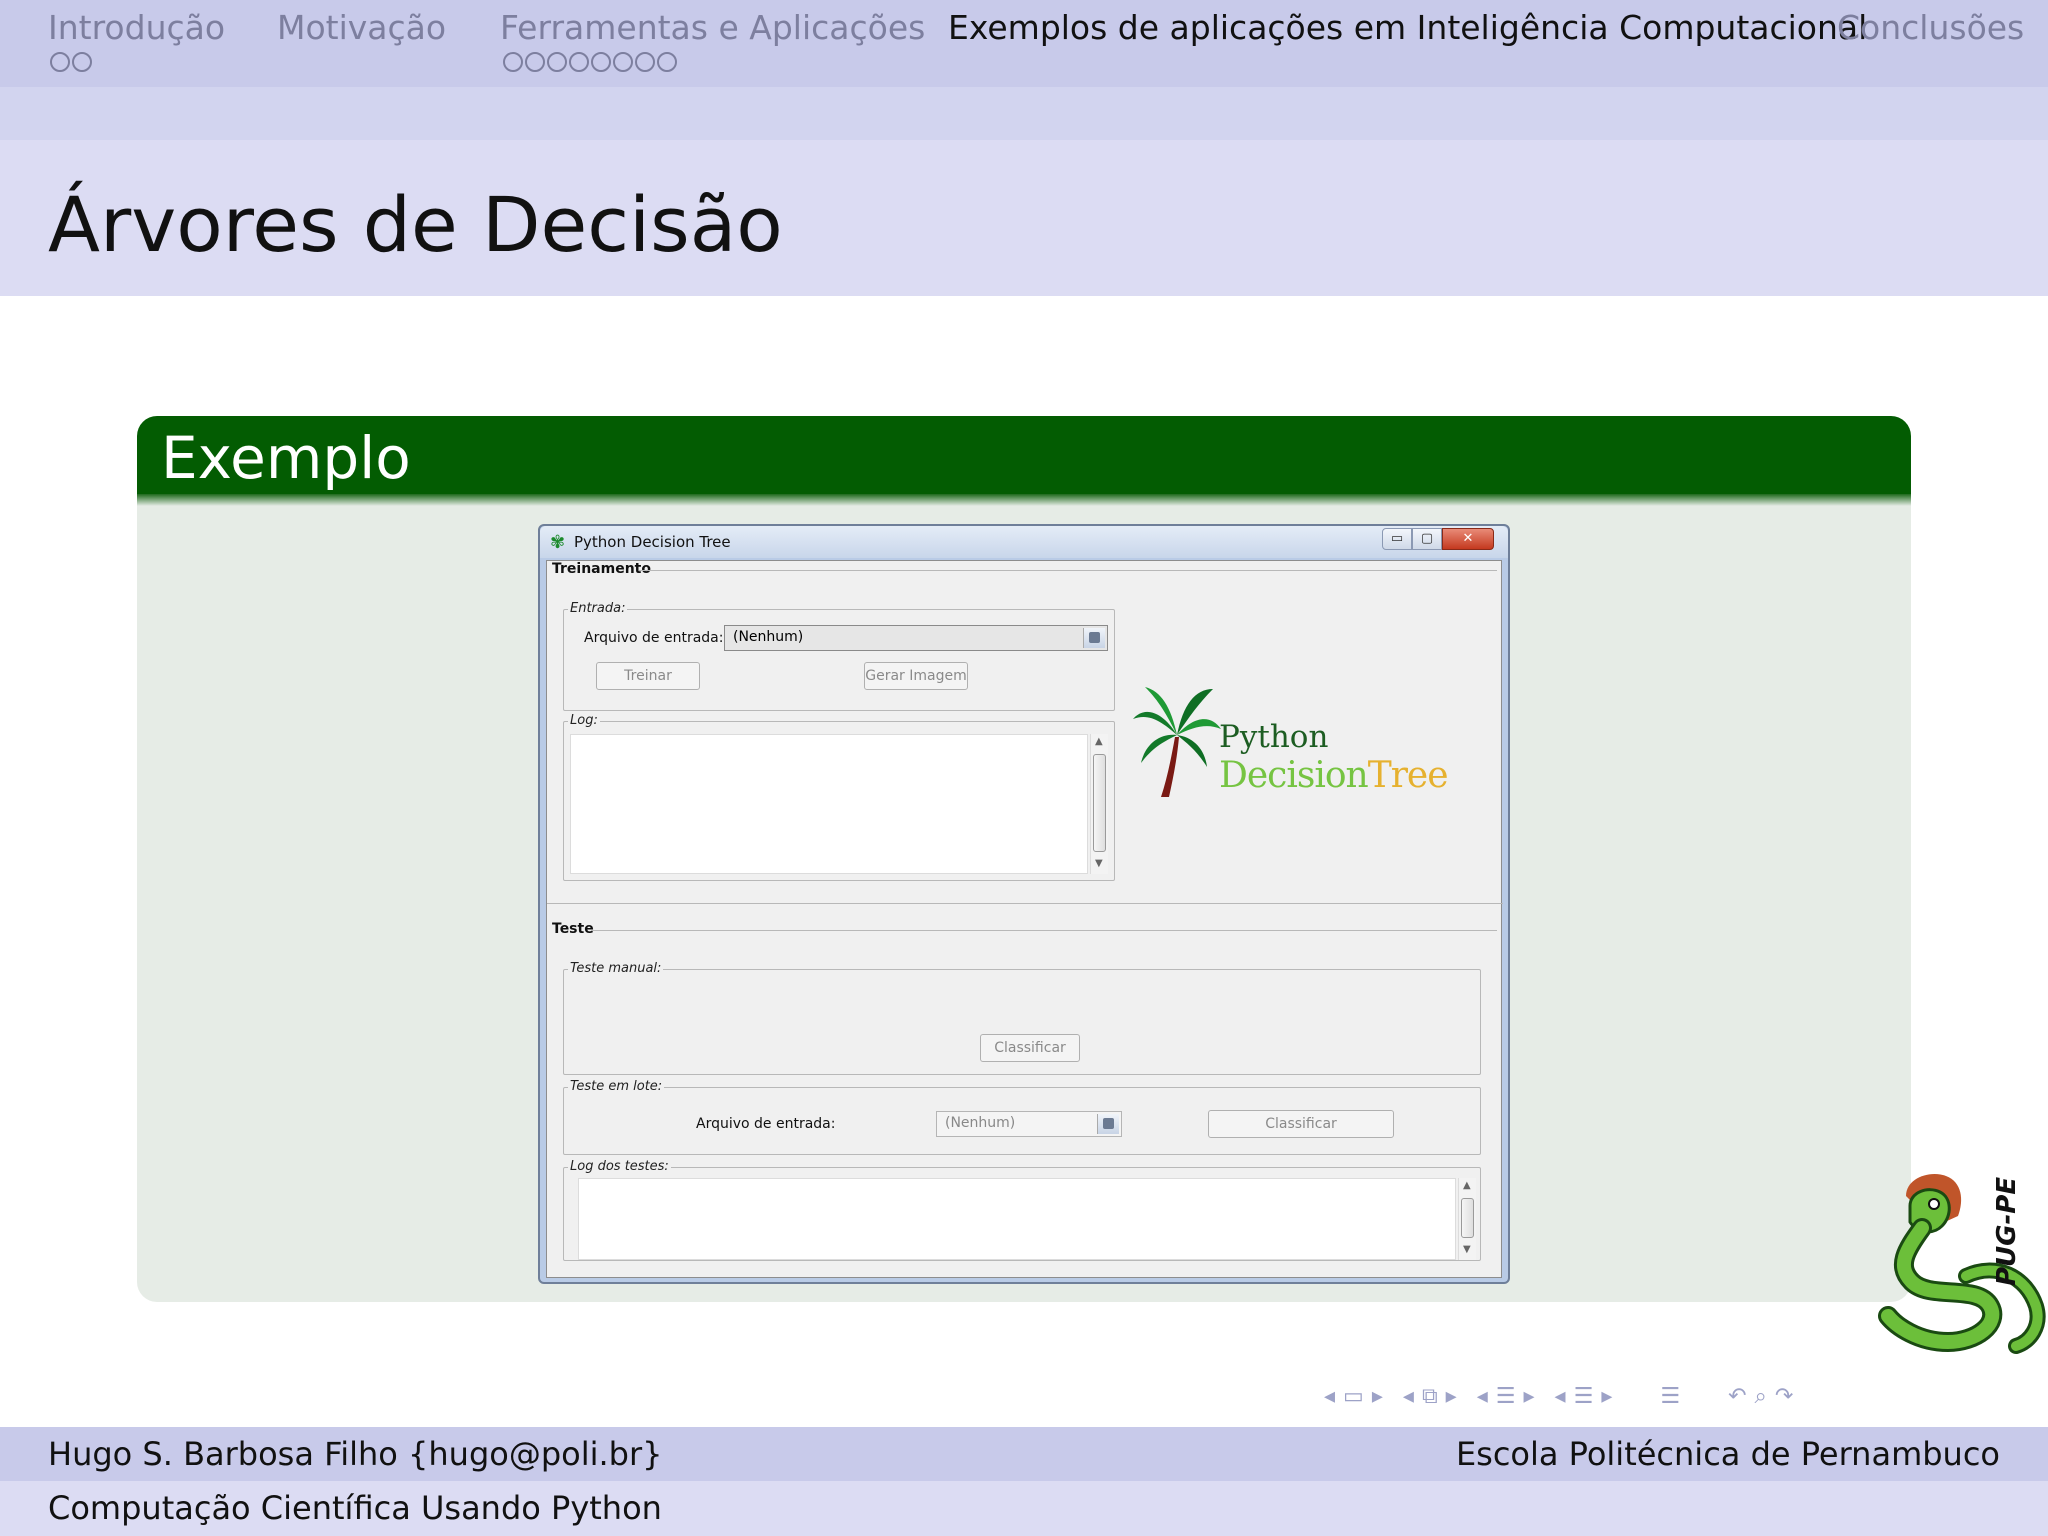  Describe the element at coordinates (1024, 500) in the screenshot. I see `example-block-shadow` at that location.